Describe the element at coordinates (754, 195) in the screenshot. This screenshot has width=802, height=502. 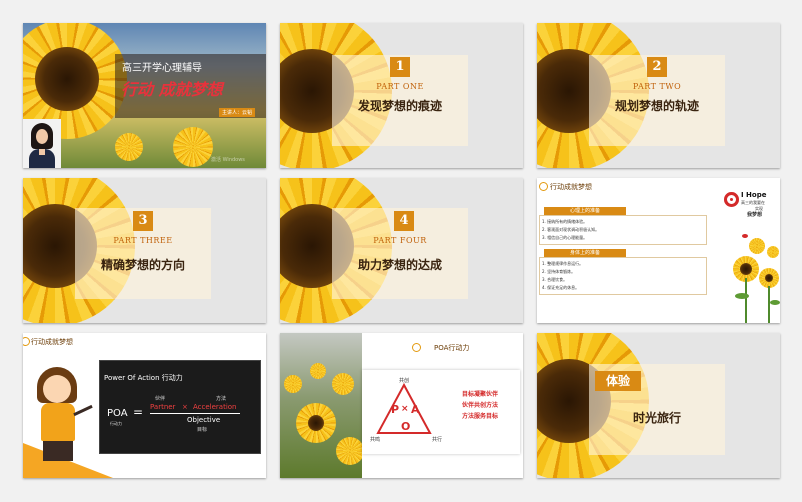
I see `badge-line-1: I Hope` at that location.